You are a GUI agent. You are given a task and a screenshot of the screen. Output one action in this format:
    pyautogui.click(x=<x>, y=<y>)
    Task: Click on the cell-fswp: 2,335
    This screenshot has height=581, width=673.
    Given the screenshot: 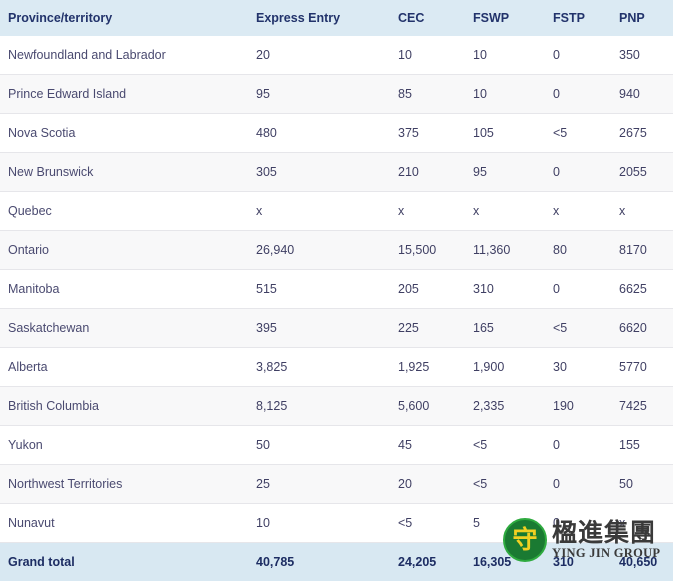 What is the action you would take?
    pyautogui.click(x=505, y=406)
    